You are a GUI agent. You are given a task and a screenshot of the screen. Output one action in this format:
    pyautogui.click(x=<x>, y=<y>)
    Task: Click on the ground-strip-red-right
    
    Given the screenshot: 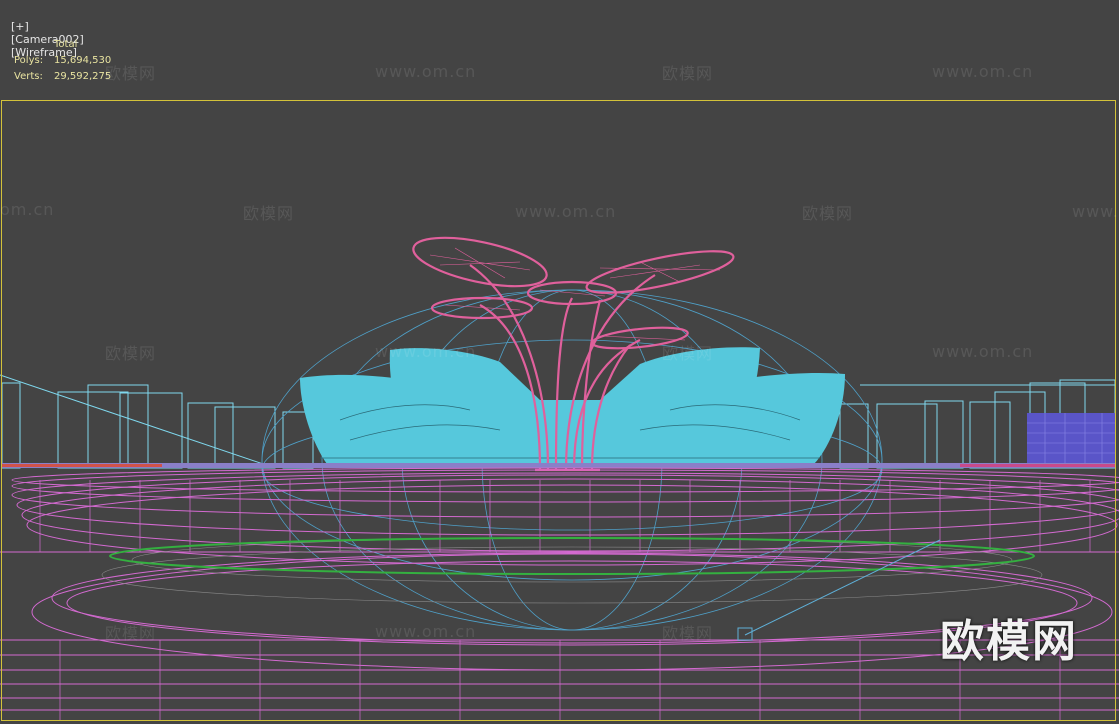 What is the action you would take?
    pyautogui.click(x=1037, y=465)
    